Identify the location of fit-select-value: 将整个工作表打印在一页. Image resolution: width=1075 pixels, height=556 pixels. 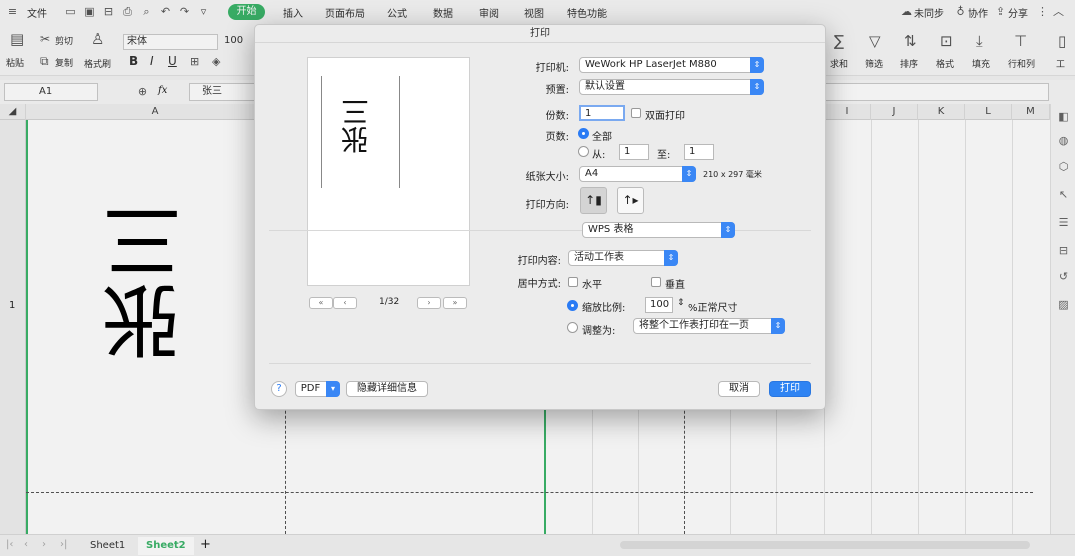
(694, 325).